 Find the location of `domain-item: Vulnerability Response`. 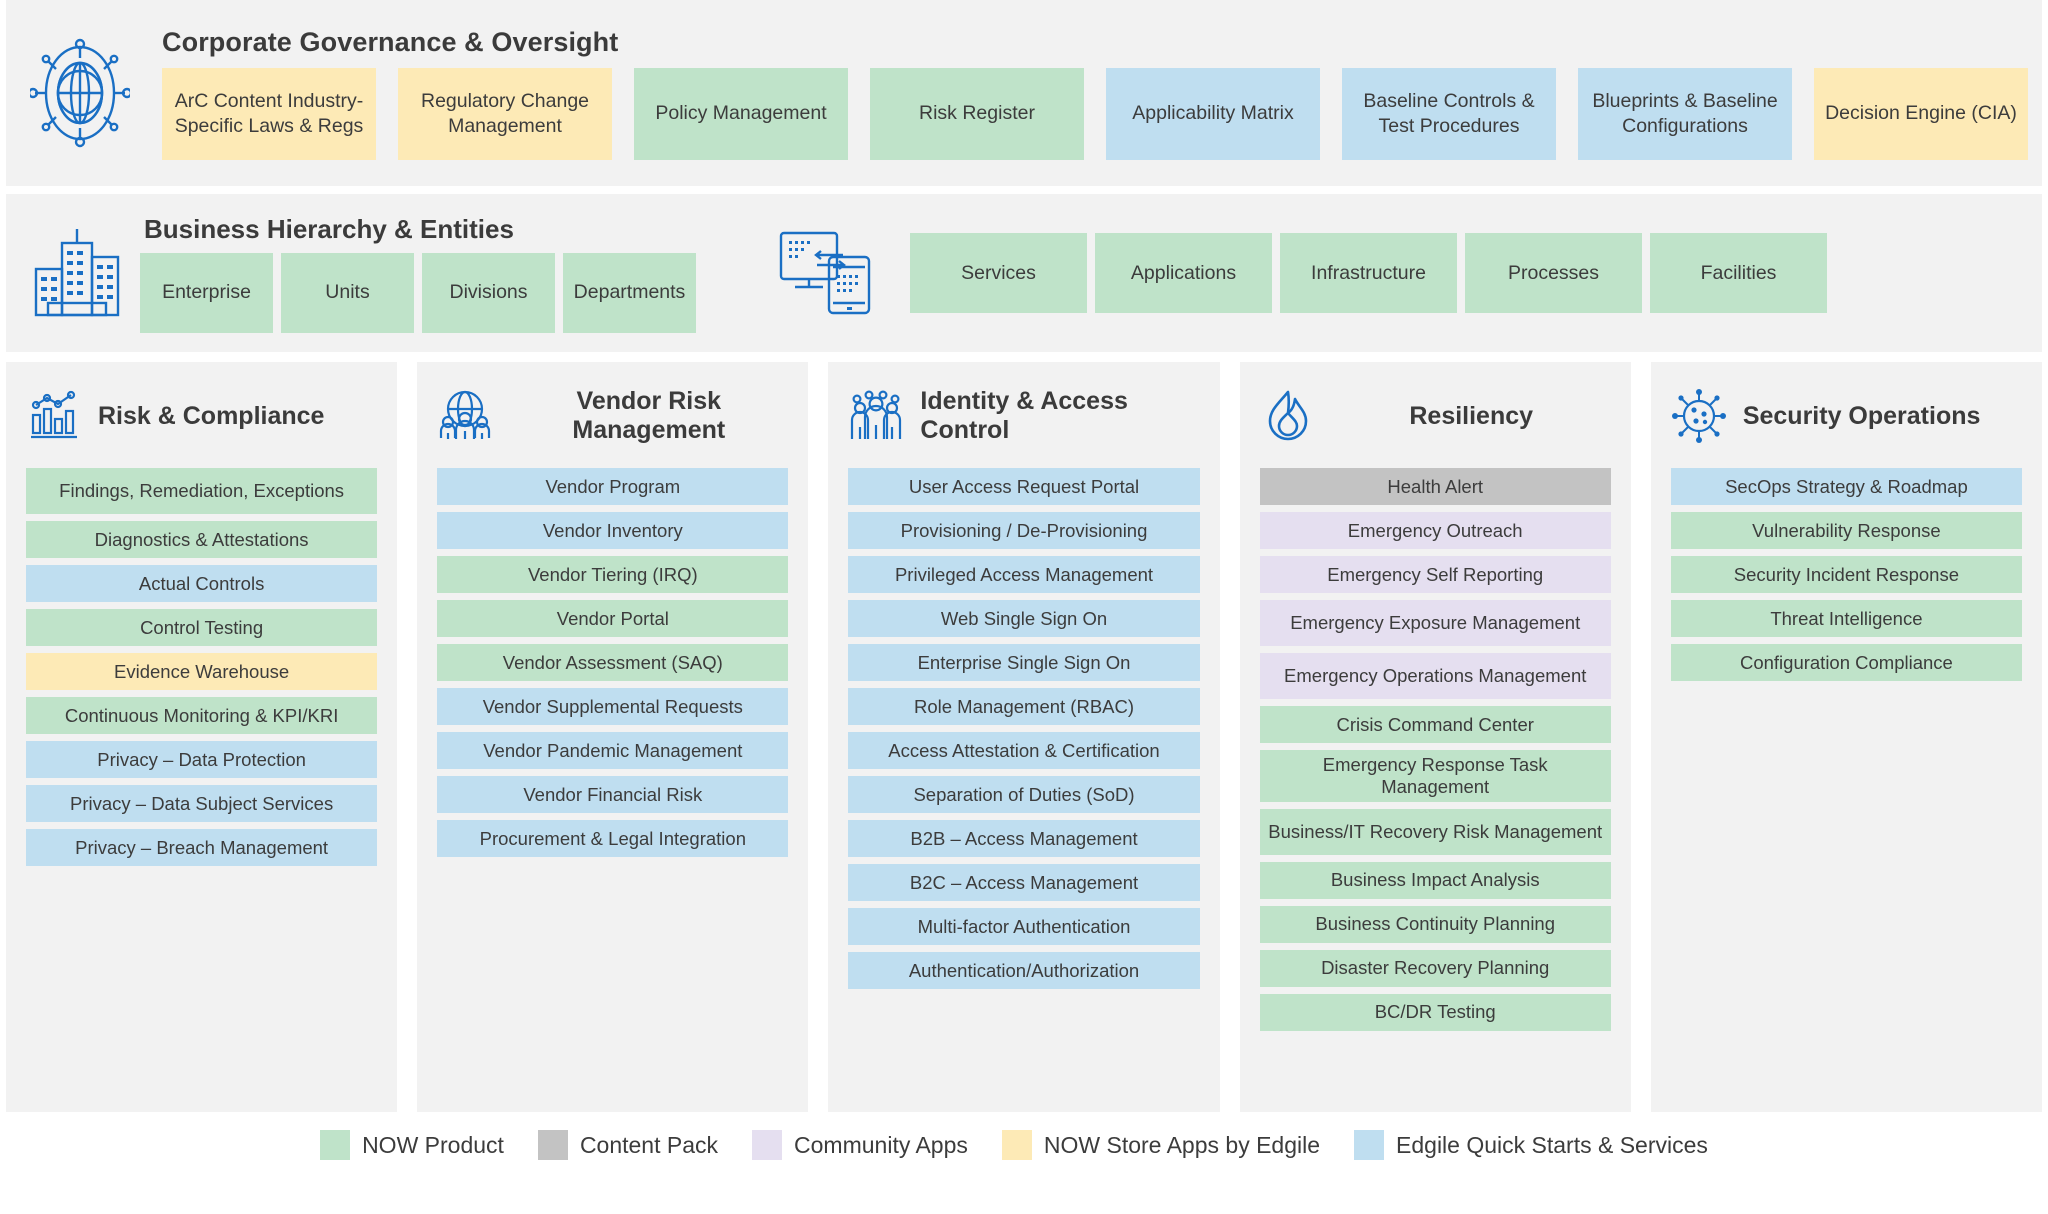

domain-item: Vulnerability Response is located at coordinates (1846, 530).